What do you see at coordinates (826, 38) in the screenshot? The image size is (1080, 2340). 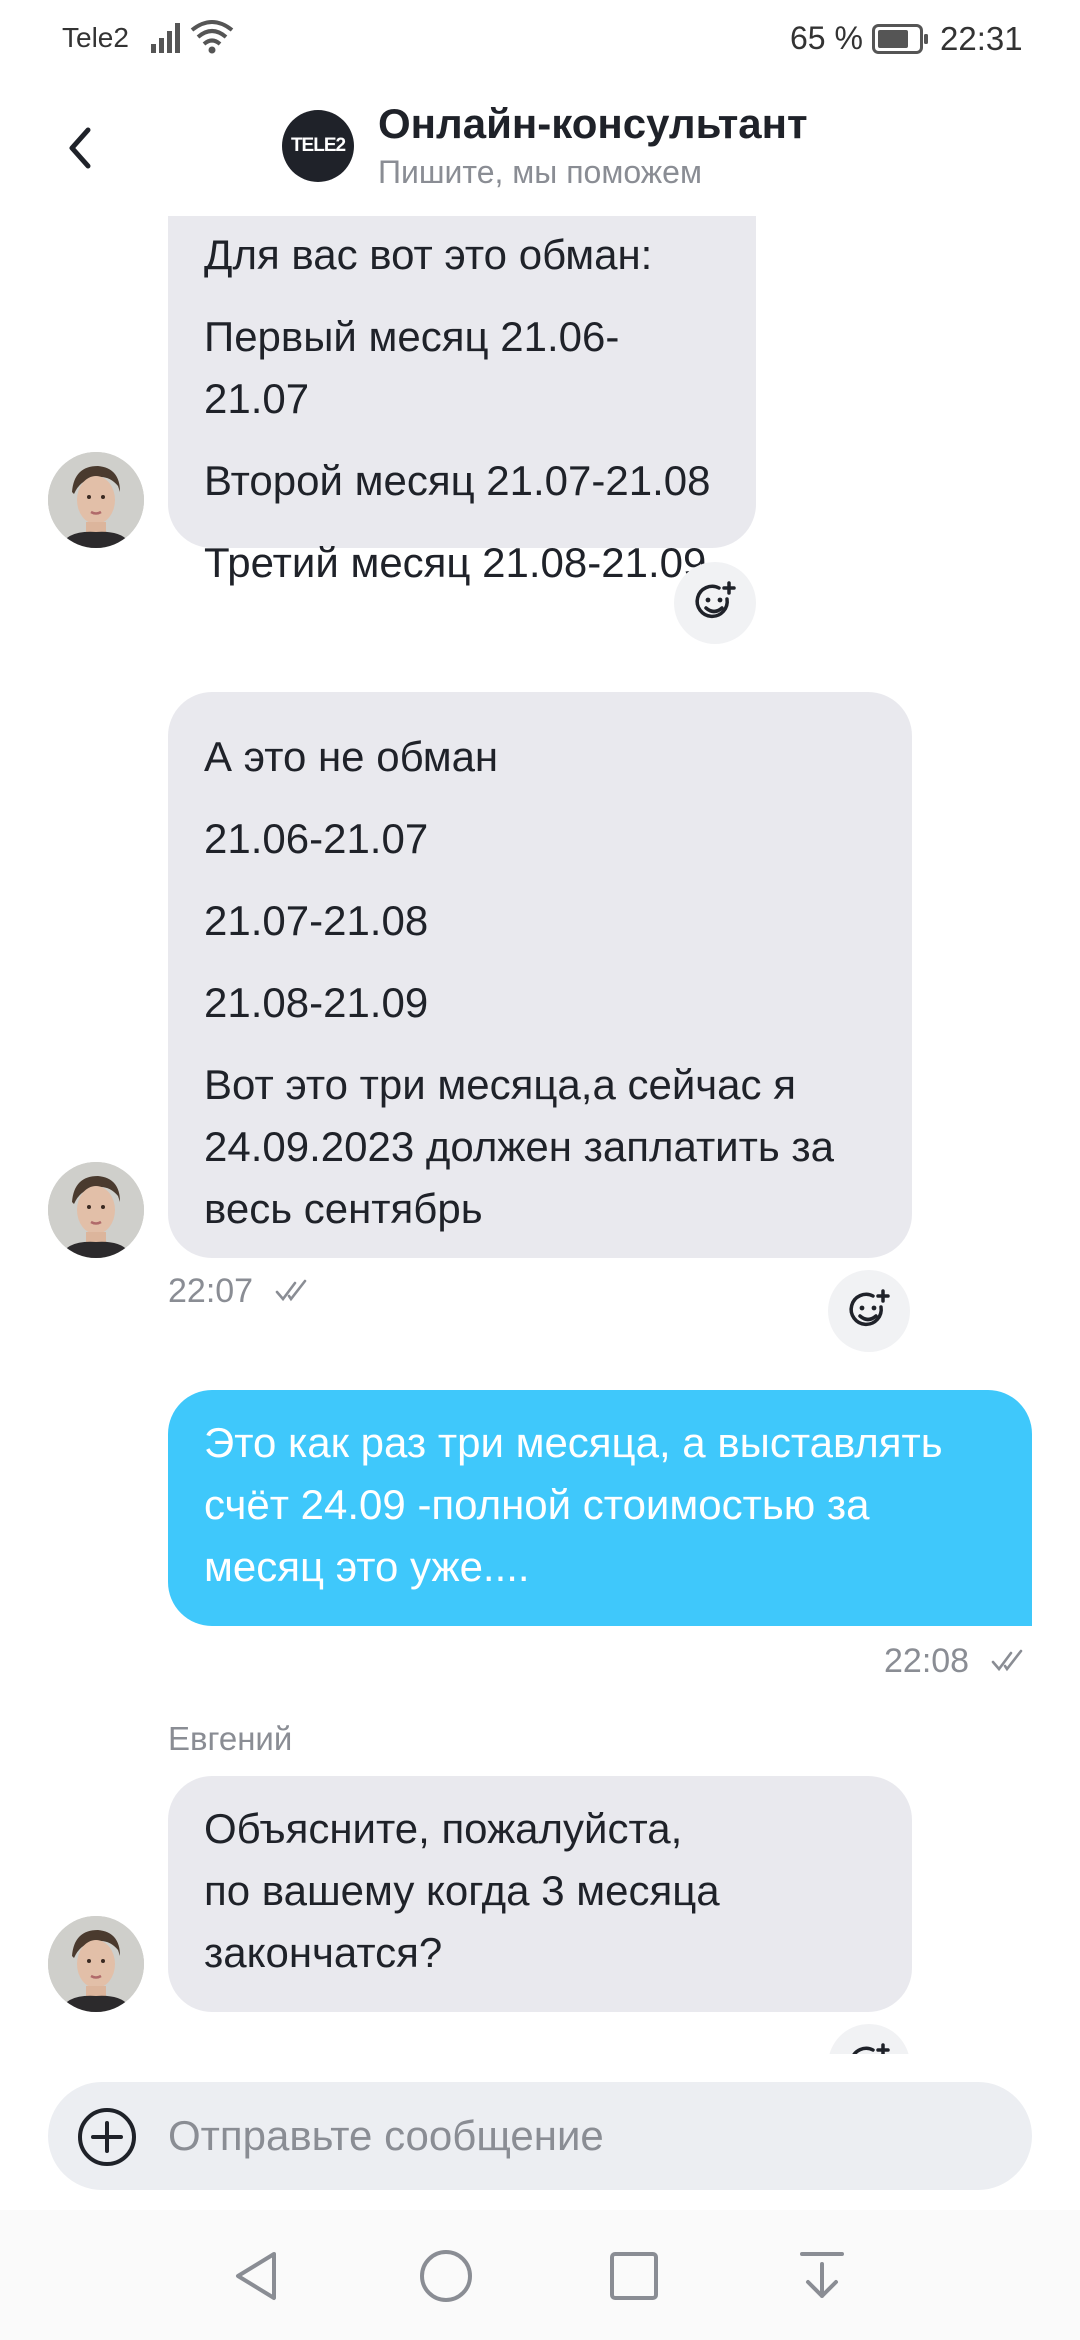 I see `battery-percent: 65 %` at bounding box center [826, 38].